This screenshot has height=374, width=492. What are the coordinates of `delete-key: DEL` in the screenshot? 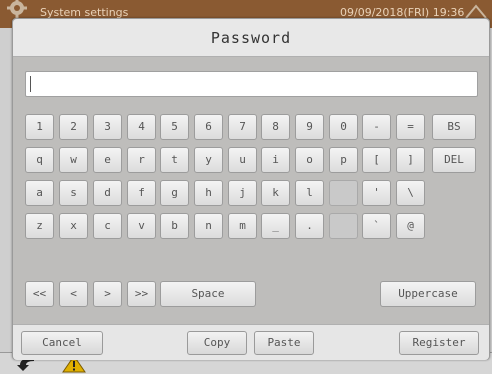 It's located at (454, 160).